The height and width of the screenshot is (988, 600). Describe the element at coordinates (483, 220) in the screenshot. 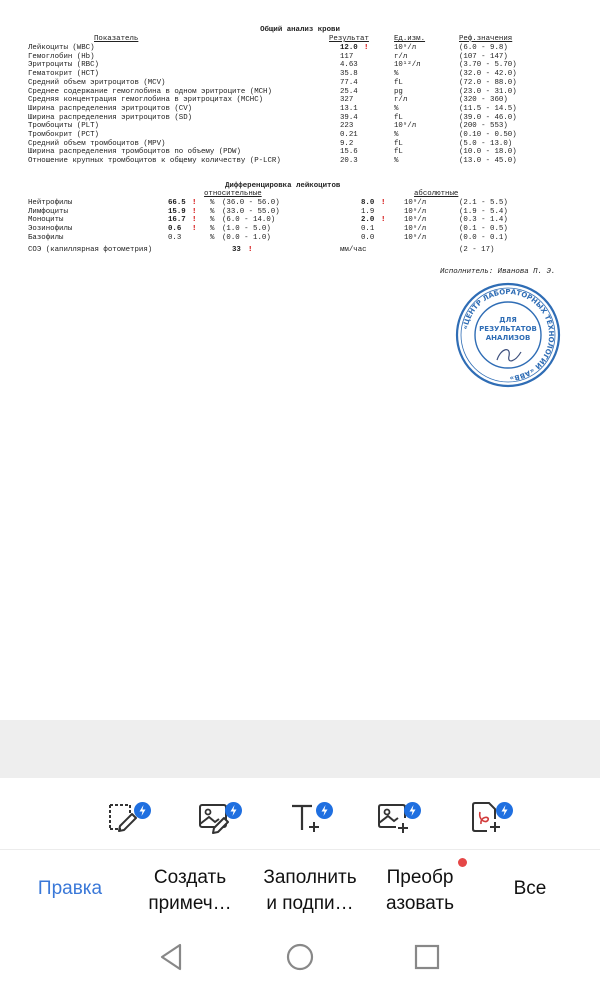

I see `diff-abs-ref: (0.3 - 1.4)` at that location.